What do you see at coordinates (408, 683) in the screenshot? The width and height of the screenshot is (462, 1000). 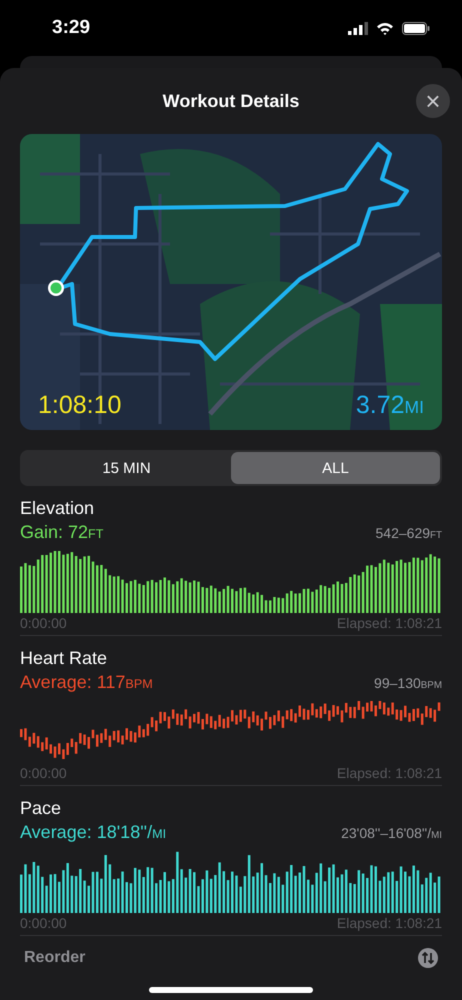 I see `metric-range: 99–130BPM` at bounding box center [408, 683].